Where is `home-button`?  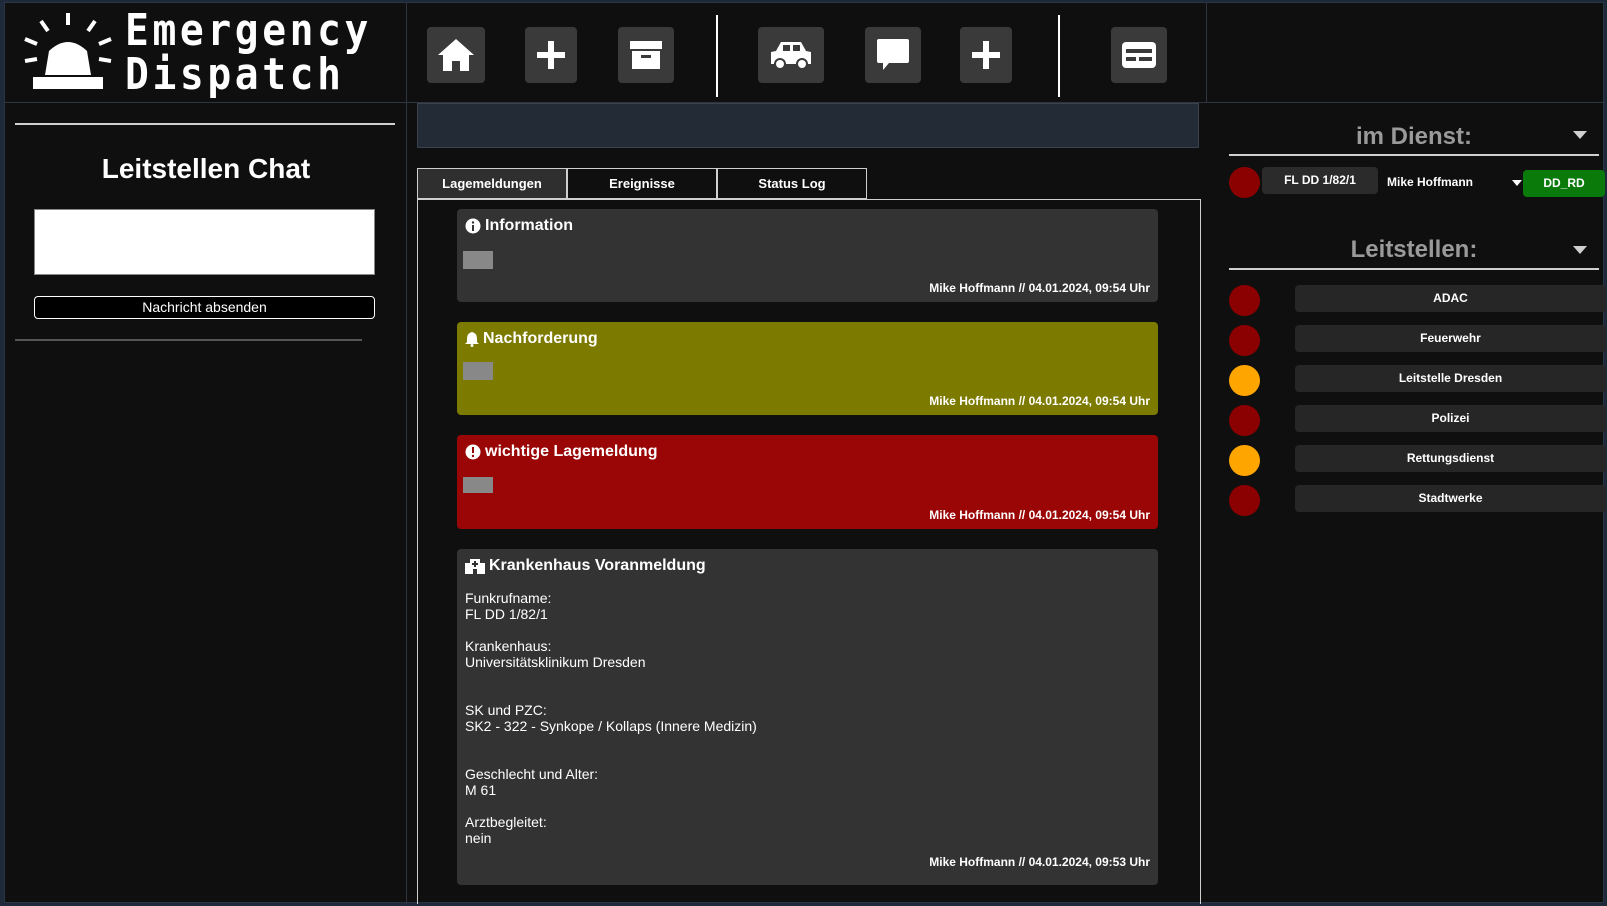 home-button is located at coordinates (456, 55).